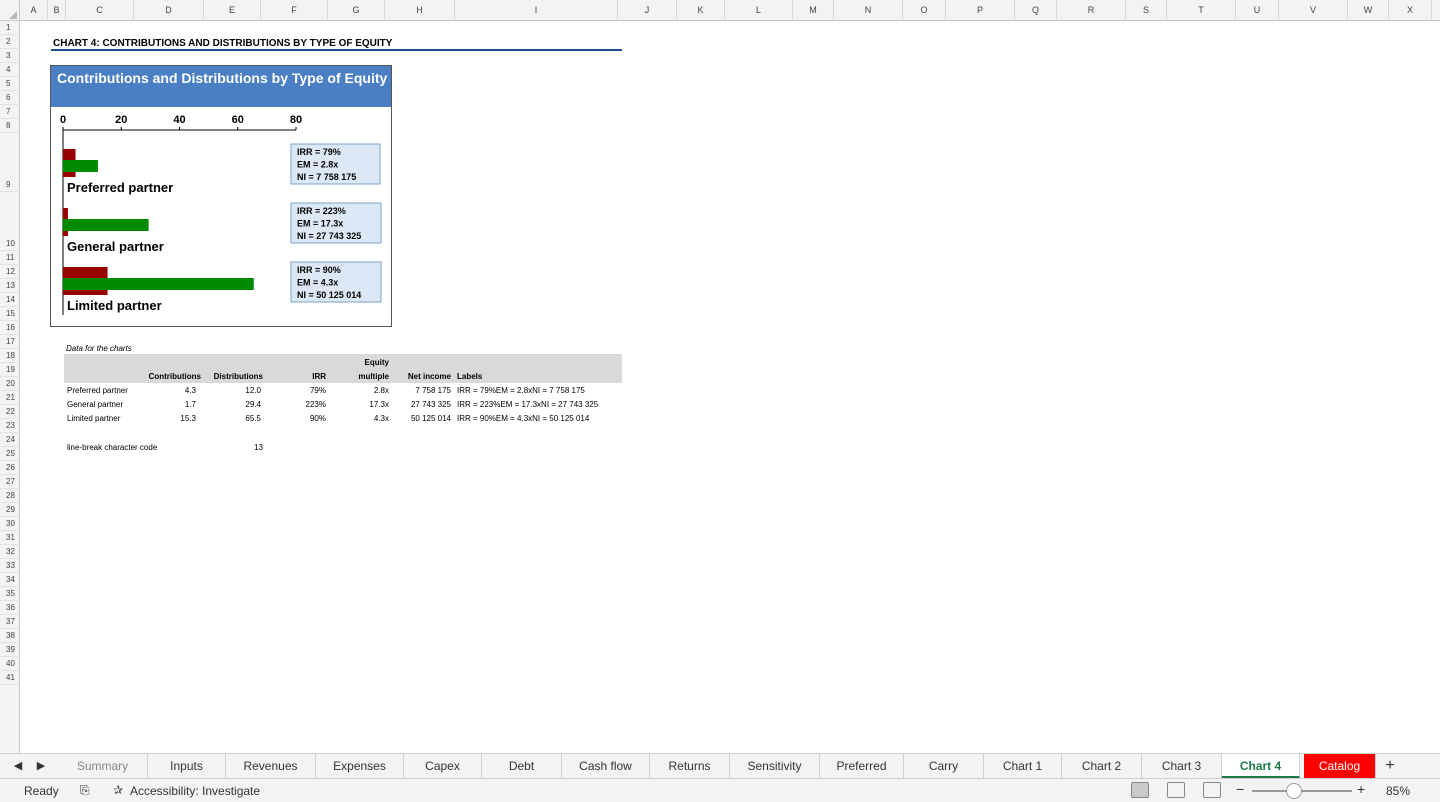  I want to click on row-header-29: 29, so click(10, 510).